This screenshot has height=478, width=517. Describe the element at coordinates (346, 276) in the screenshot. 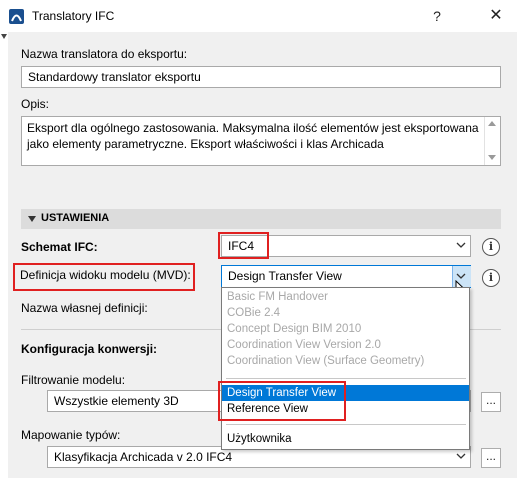

I see `mvd-select: Design Transfer View` at that location.